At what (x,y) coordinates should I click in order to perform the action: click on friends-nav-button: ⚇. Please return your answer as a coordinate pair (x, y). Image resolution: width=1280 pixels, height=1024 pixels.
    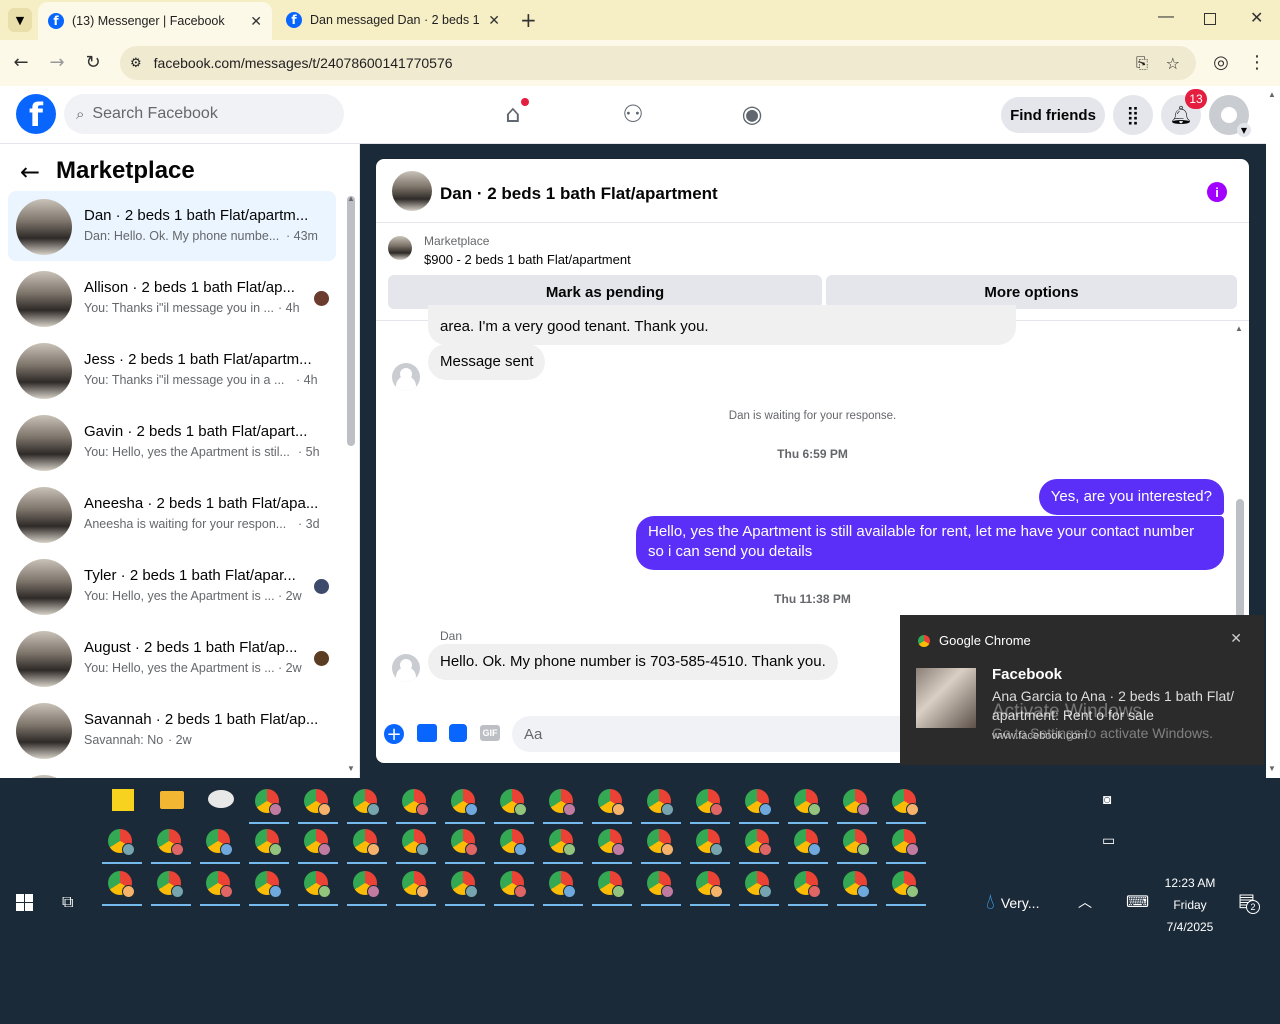
    Looking at the image, I should click on (633, 114).